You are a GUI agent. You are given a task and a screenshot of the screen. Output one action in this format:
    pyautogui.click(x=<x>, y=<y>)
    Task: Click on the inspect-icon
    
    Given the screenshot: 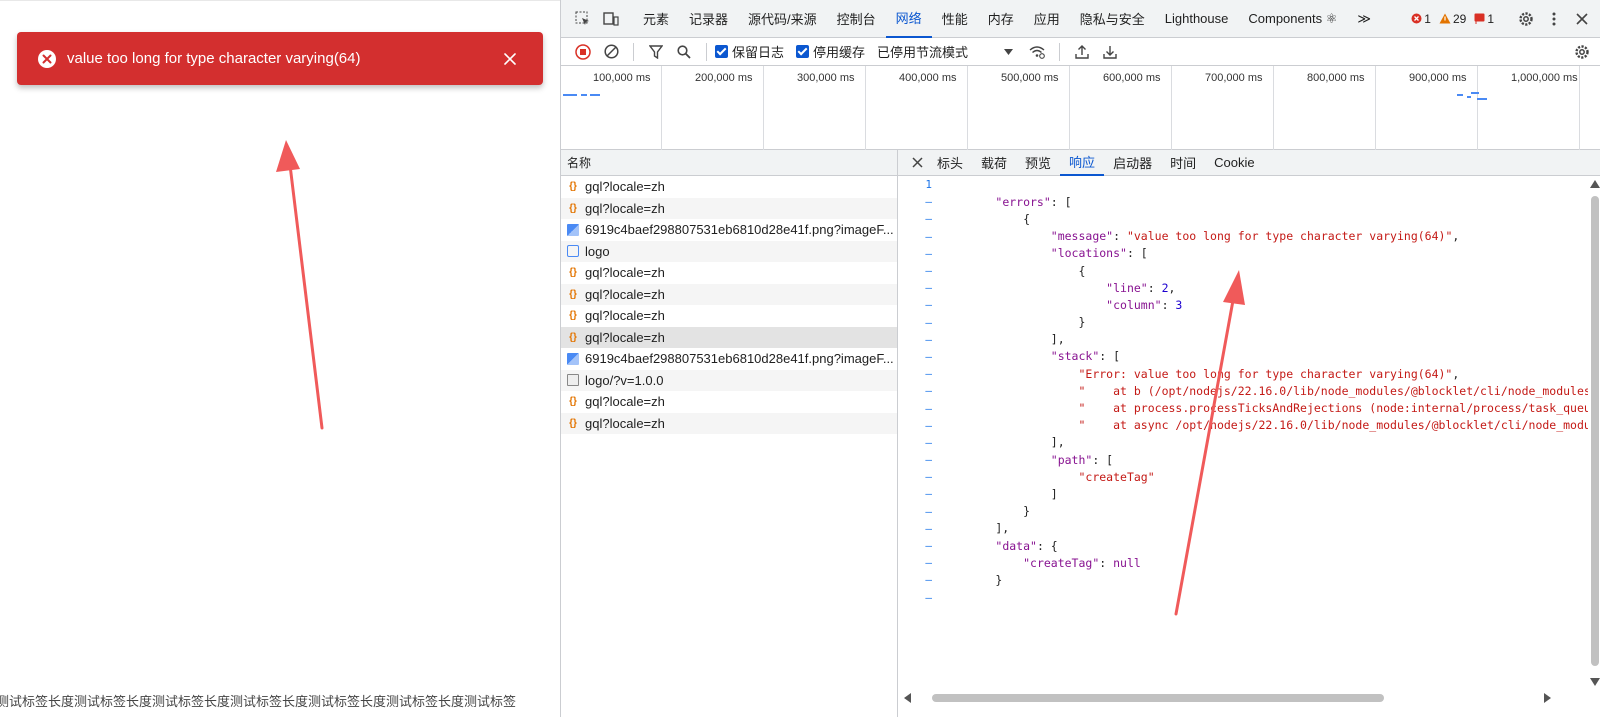 What is the action you would take?
    pyautogui.click(x=583, y=19)
    